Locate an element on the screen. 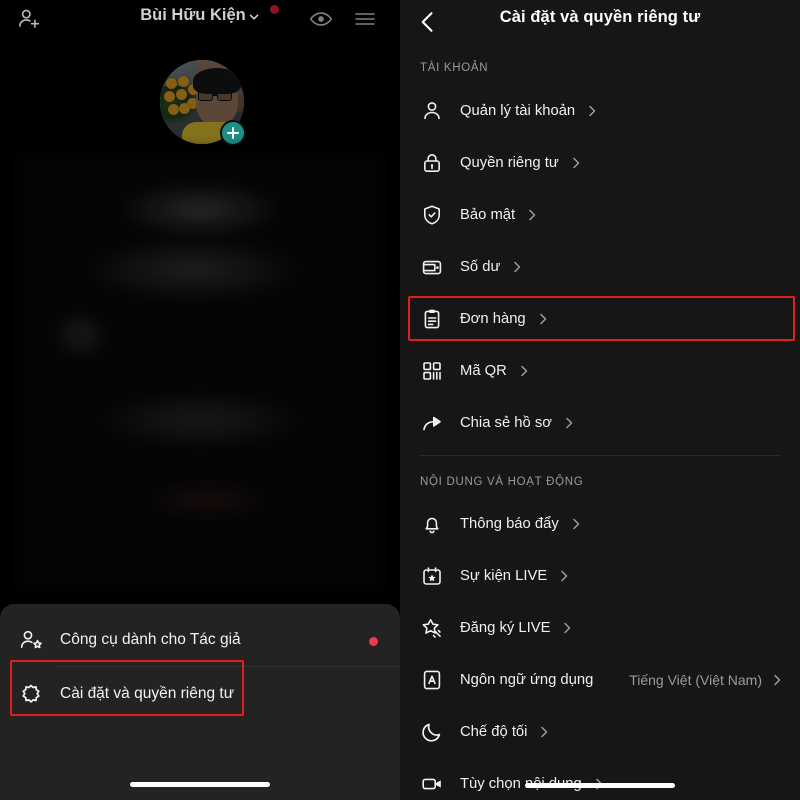 Image resolution: width=800 pixels, height=800 pixels. chevron-down-icon is located at coordinates (254, 17).